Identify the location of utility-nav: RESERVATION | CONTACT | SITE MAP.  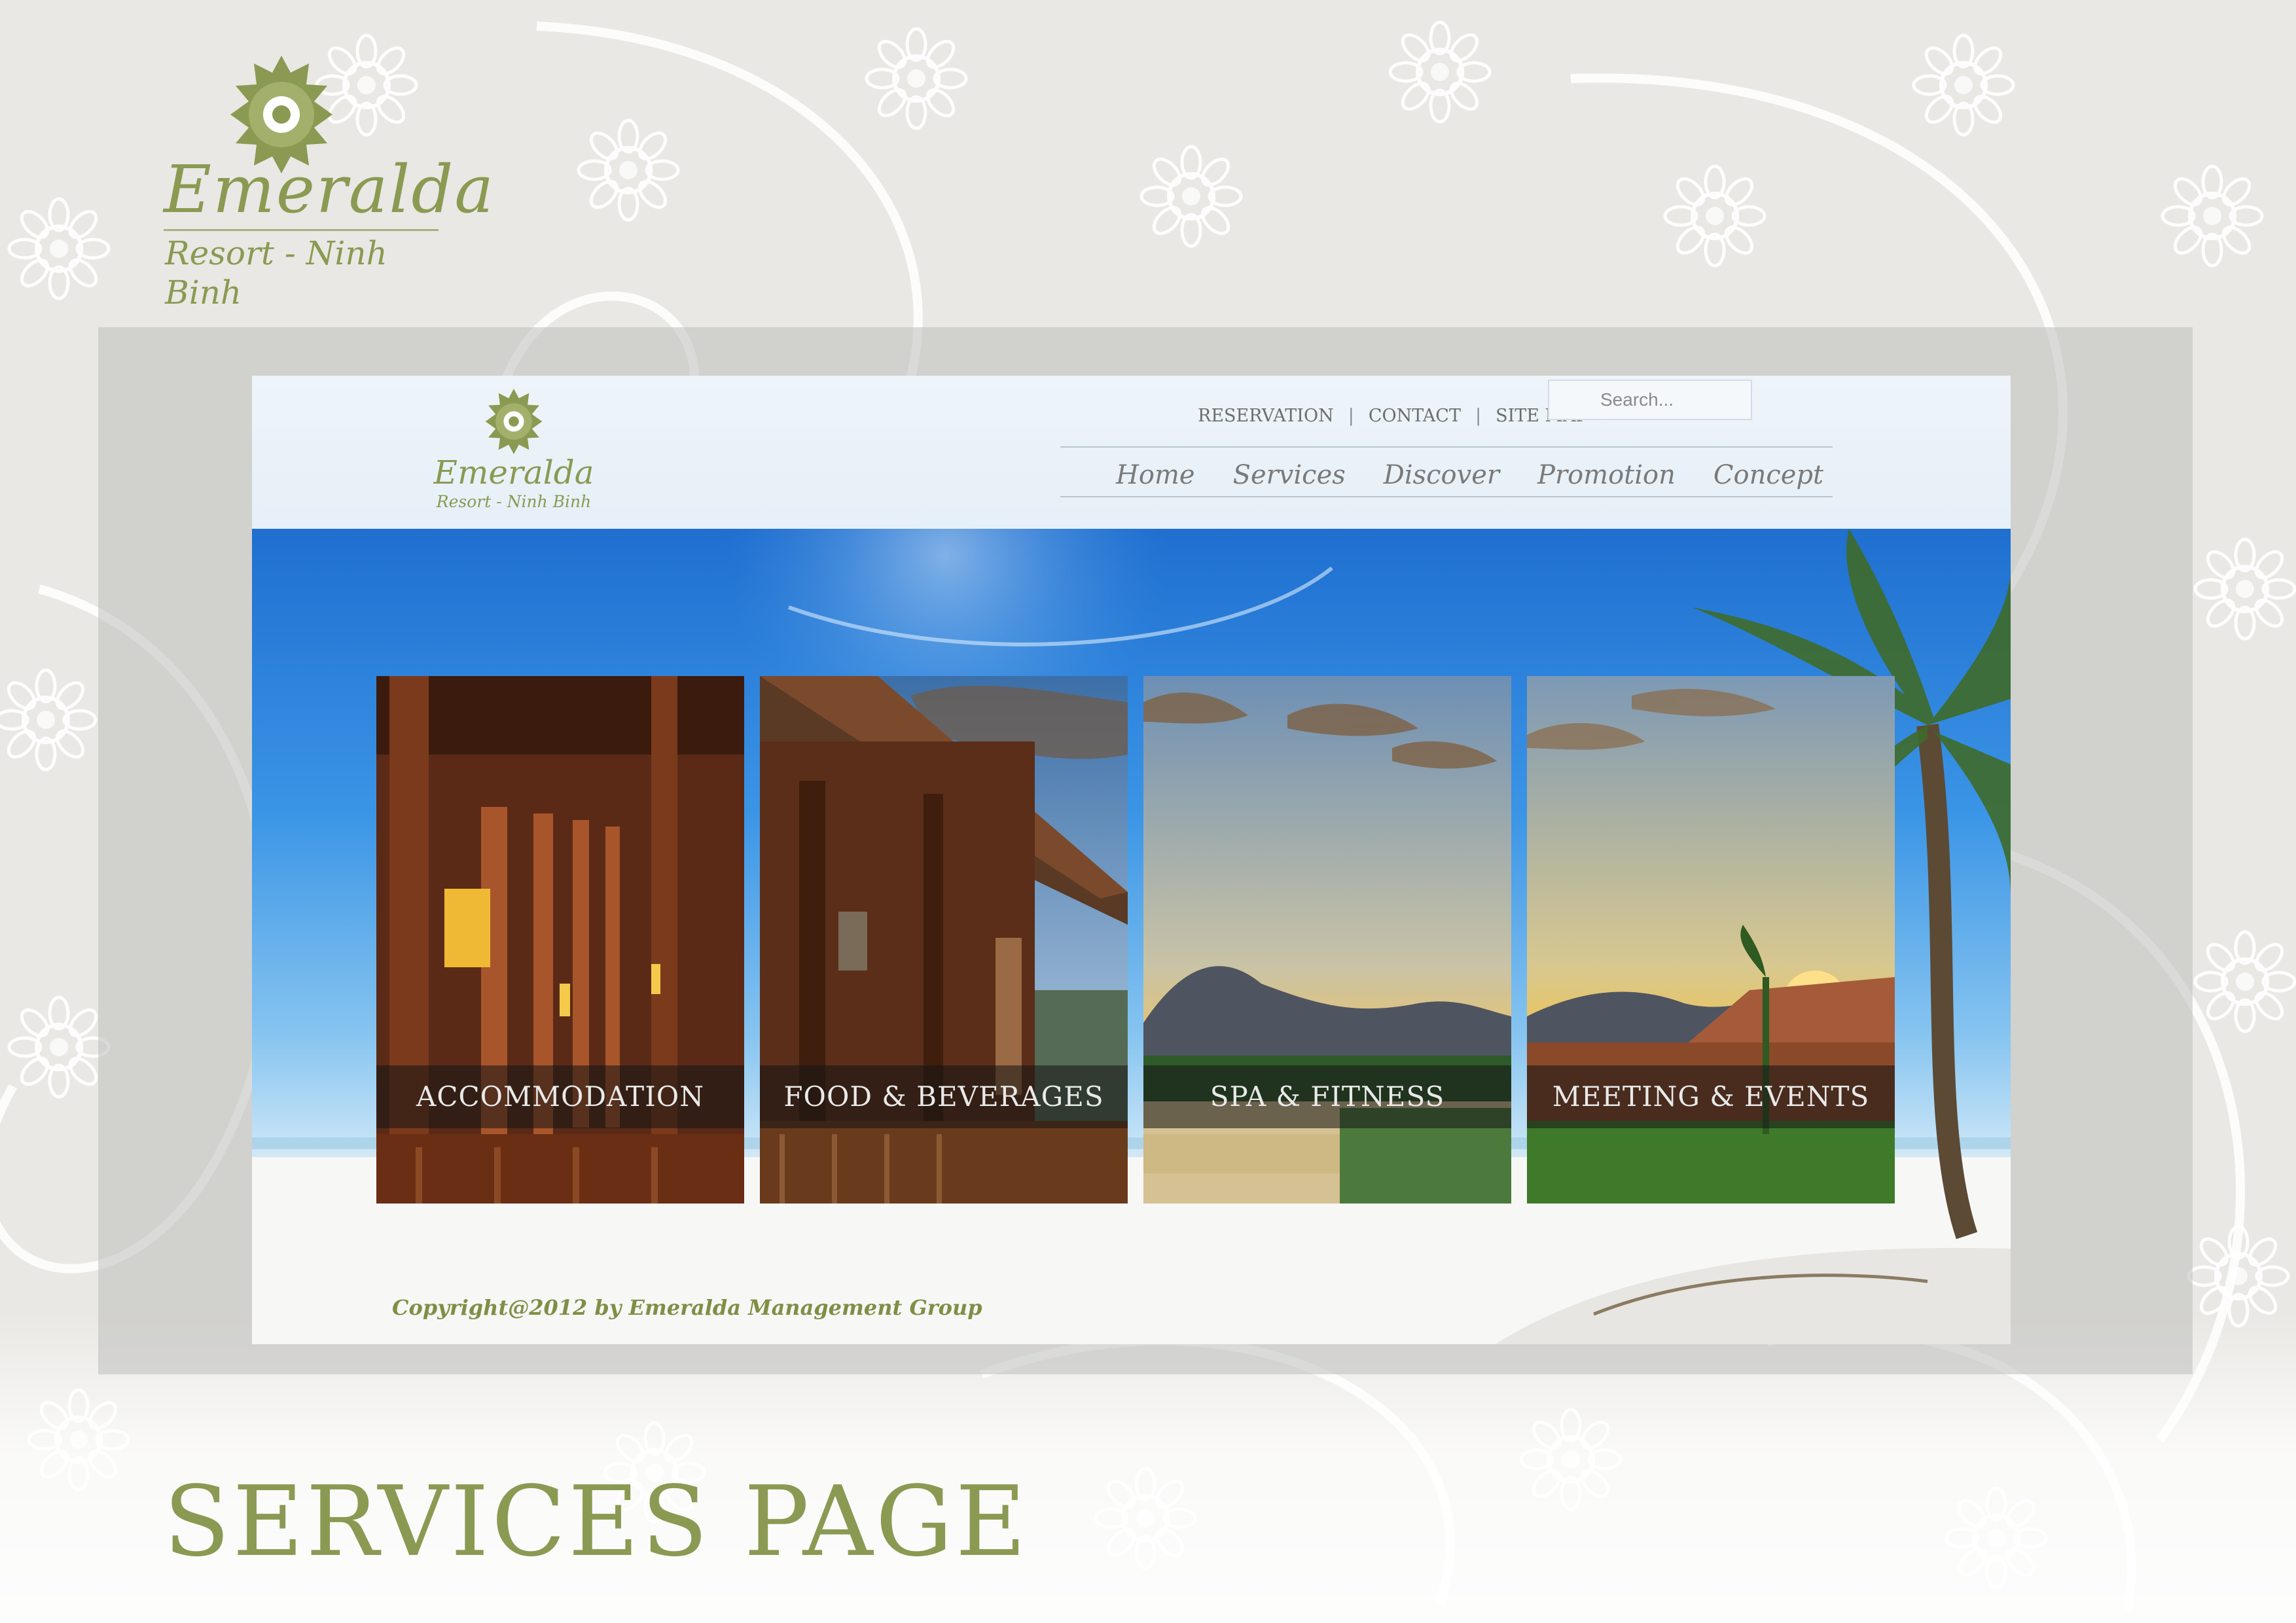
(1393, 415).